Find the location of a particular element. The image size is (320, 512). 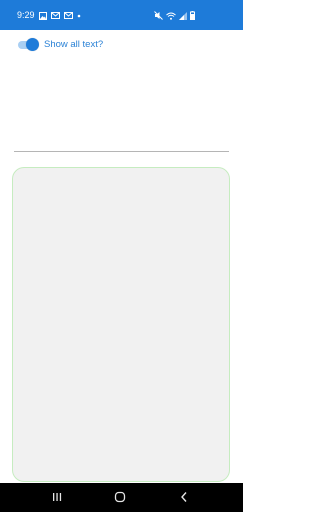

status-bar: 9:29 is located at coordinates (121, 15).